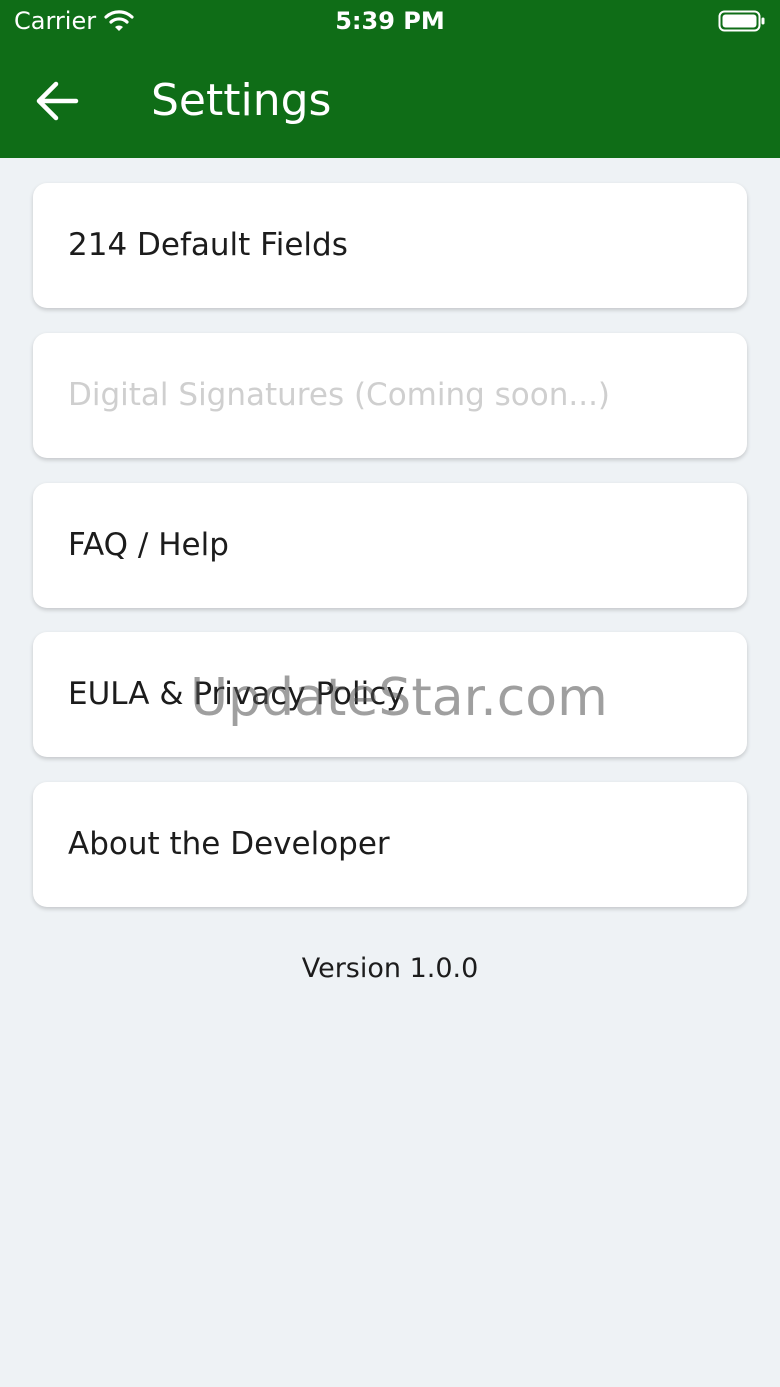 This screenshot has height=1387, width=780. I want to click on menu-item-label: FAQ / Help, so click(148, 545).